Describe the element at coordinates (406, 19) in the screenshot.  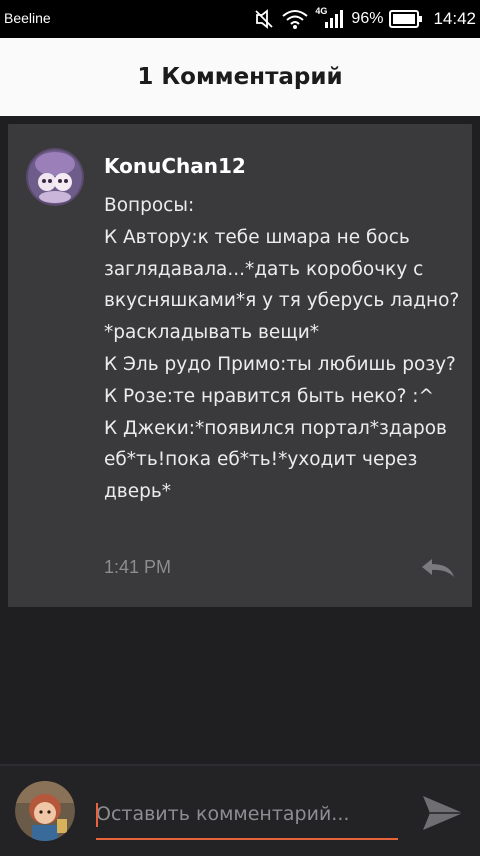
I see `battery-icon` at that location.